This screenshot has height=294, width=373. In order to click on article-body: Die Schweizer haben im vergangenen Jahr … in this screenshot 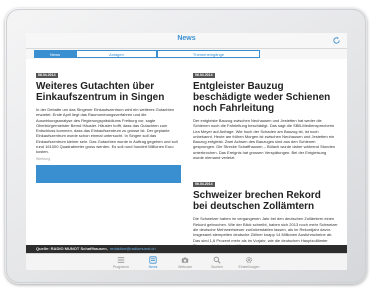, I will do `click(265, 231)`.